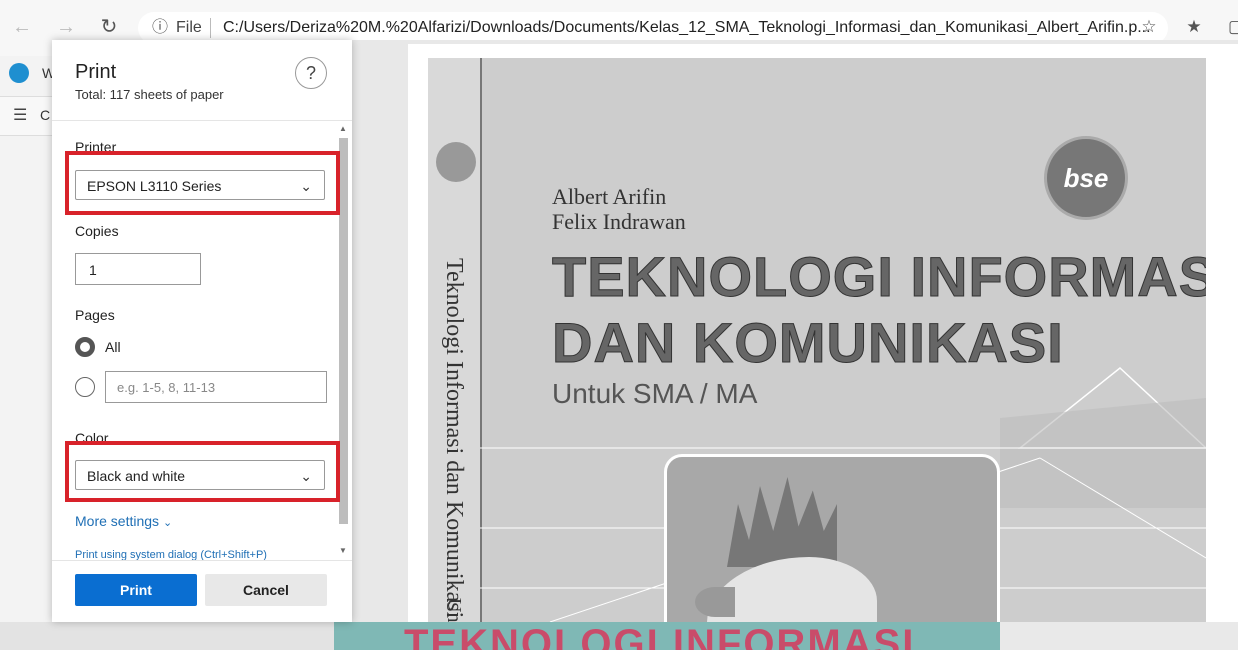 This screenshot has width=1238, height=650. Describe the element at coordinates (456, 162) in the screenshot. I see `ministry-logo-icon` at that location.